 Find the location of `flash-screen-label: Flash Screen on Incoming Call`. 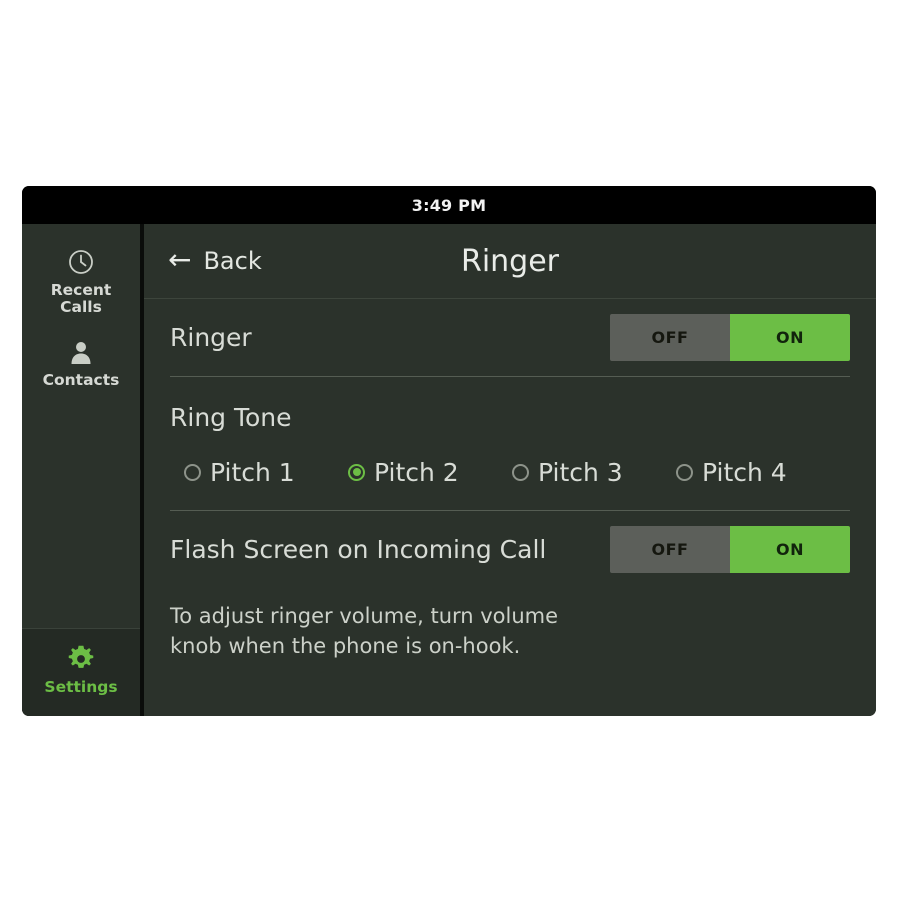

flash-screen-label: Flash Screen on Incoming Call is located at coordinates (358, 549).